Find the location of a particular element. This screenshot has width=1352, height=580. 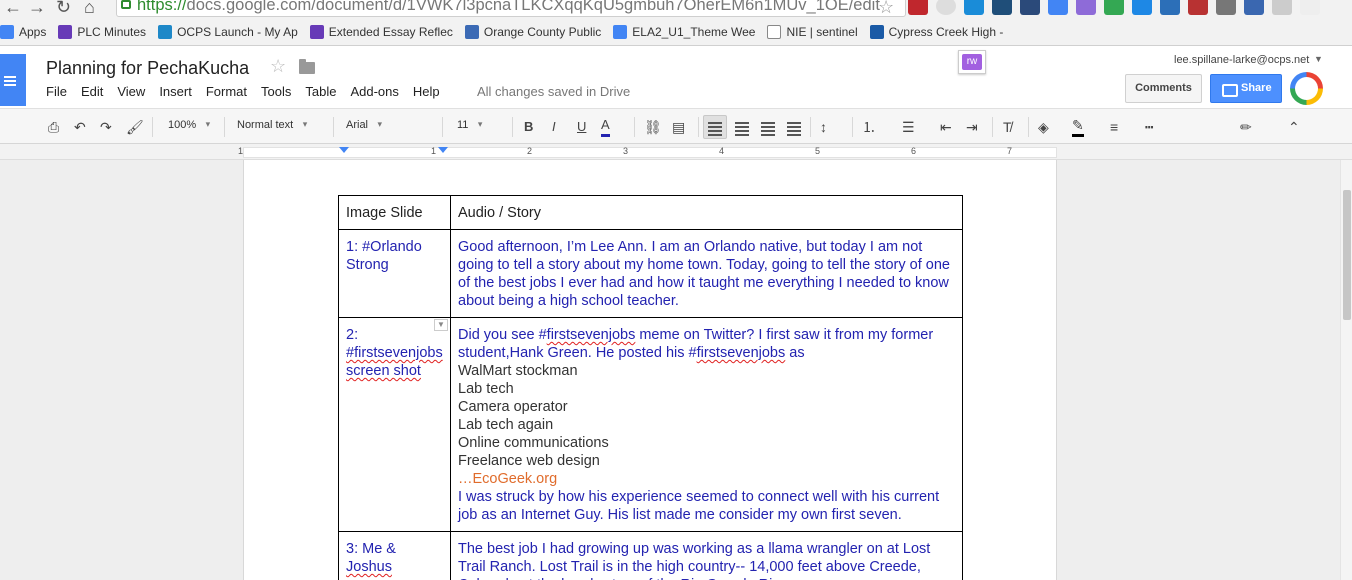

back-arrow-icon: ← is located at coordinates (13, 9).